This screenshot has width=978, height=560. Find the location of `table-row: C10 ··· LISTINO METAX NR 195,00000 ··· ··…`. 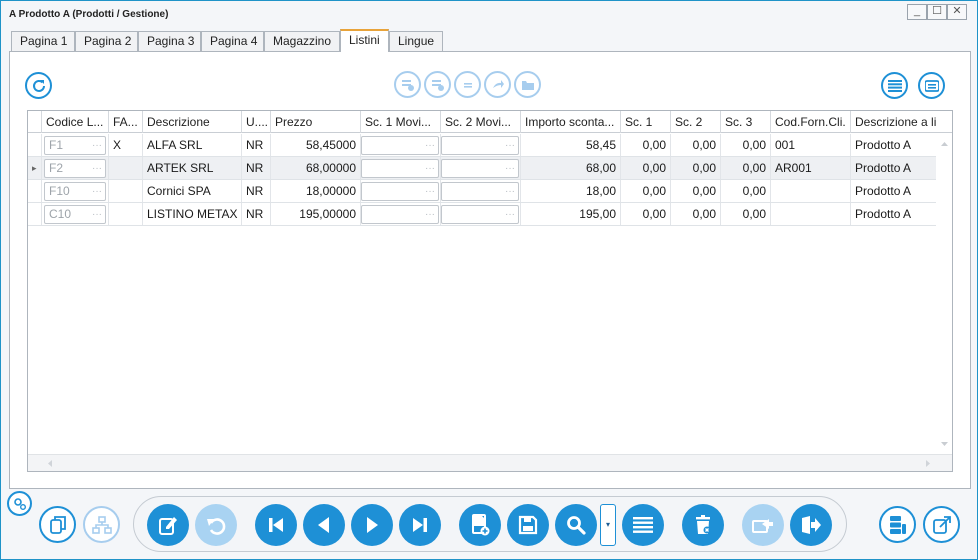

table-row: C10 ··· LISTINO METAX NR 195,00000 ··· ··… is located at coordinates (490, 214).